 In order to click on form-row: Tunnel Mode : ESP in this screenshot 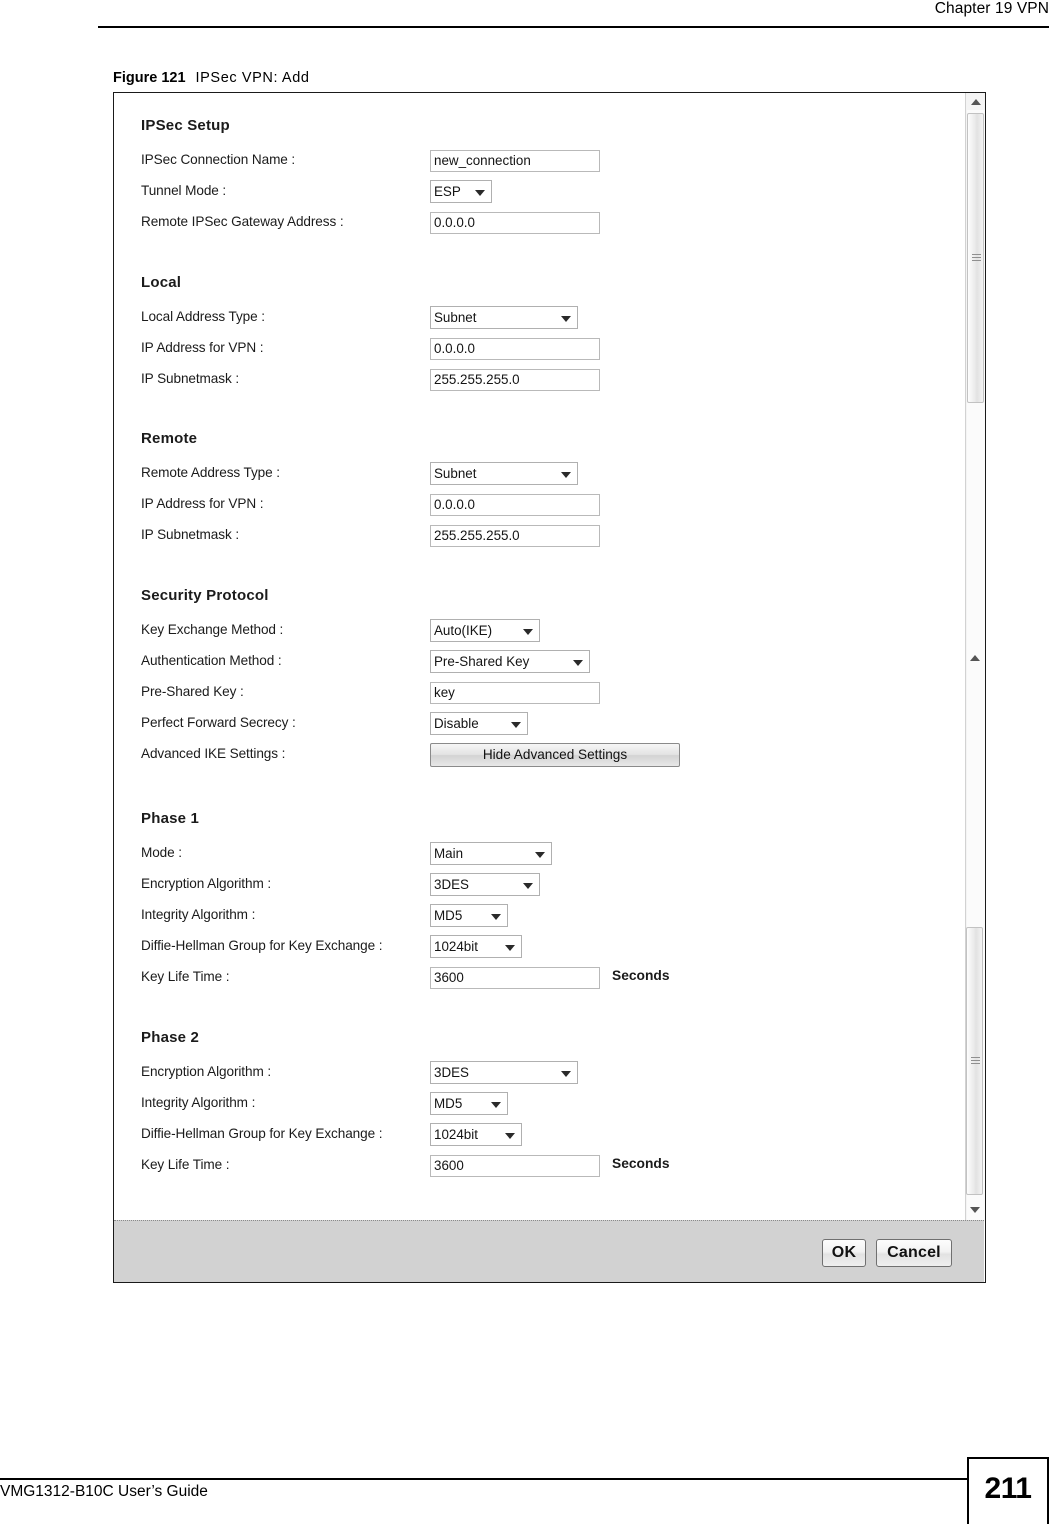, I will do `click(534, 194)`.